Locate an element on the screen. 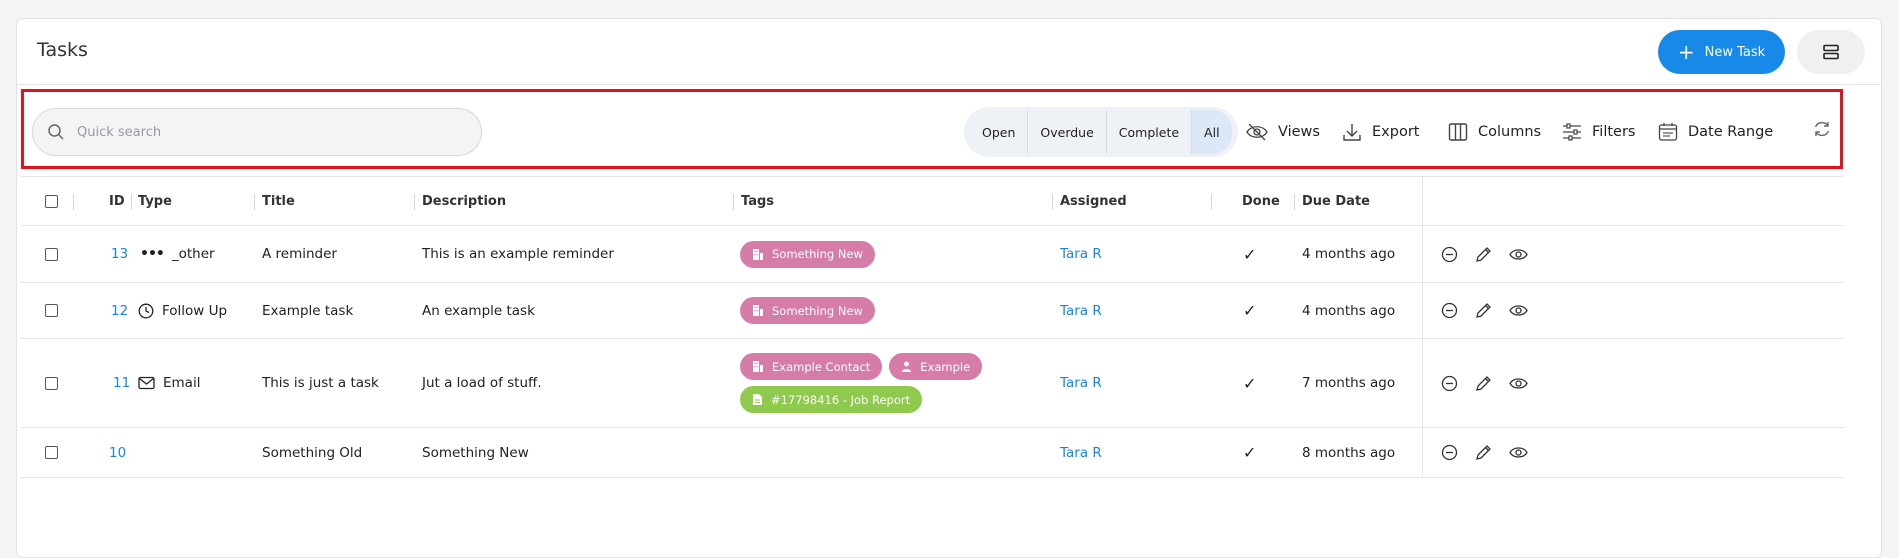 The height and width of the screenshot is (558, 1899). select-all-checkbox is located at coordinates (51, 201).